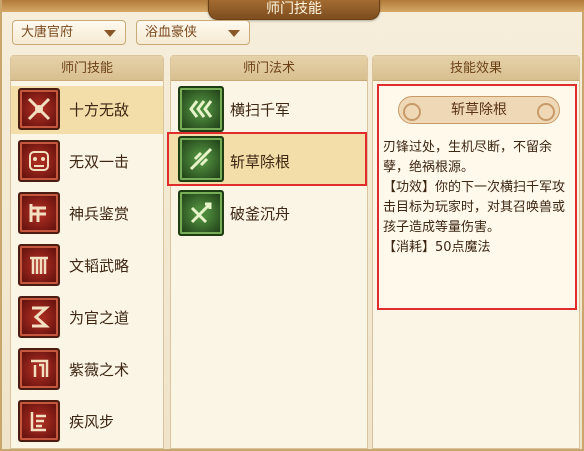 The width and height of the screenshot is (584, 451). Describe the element at coordinates (99, 266) in the screenshot. I see `skill-item-label: 文韬武略` at that location.